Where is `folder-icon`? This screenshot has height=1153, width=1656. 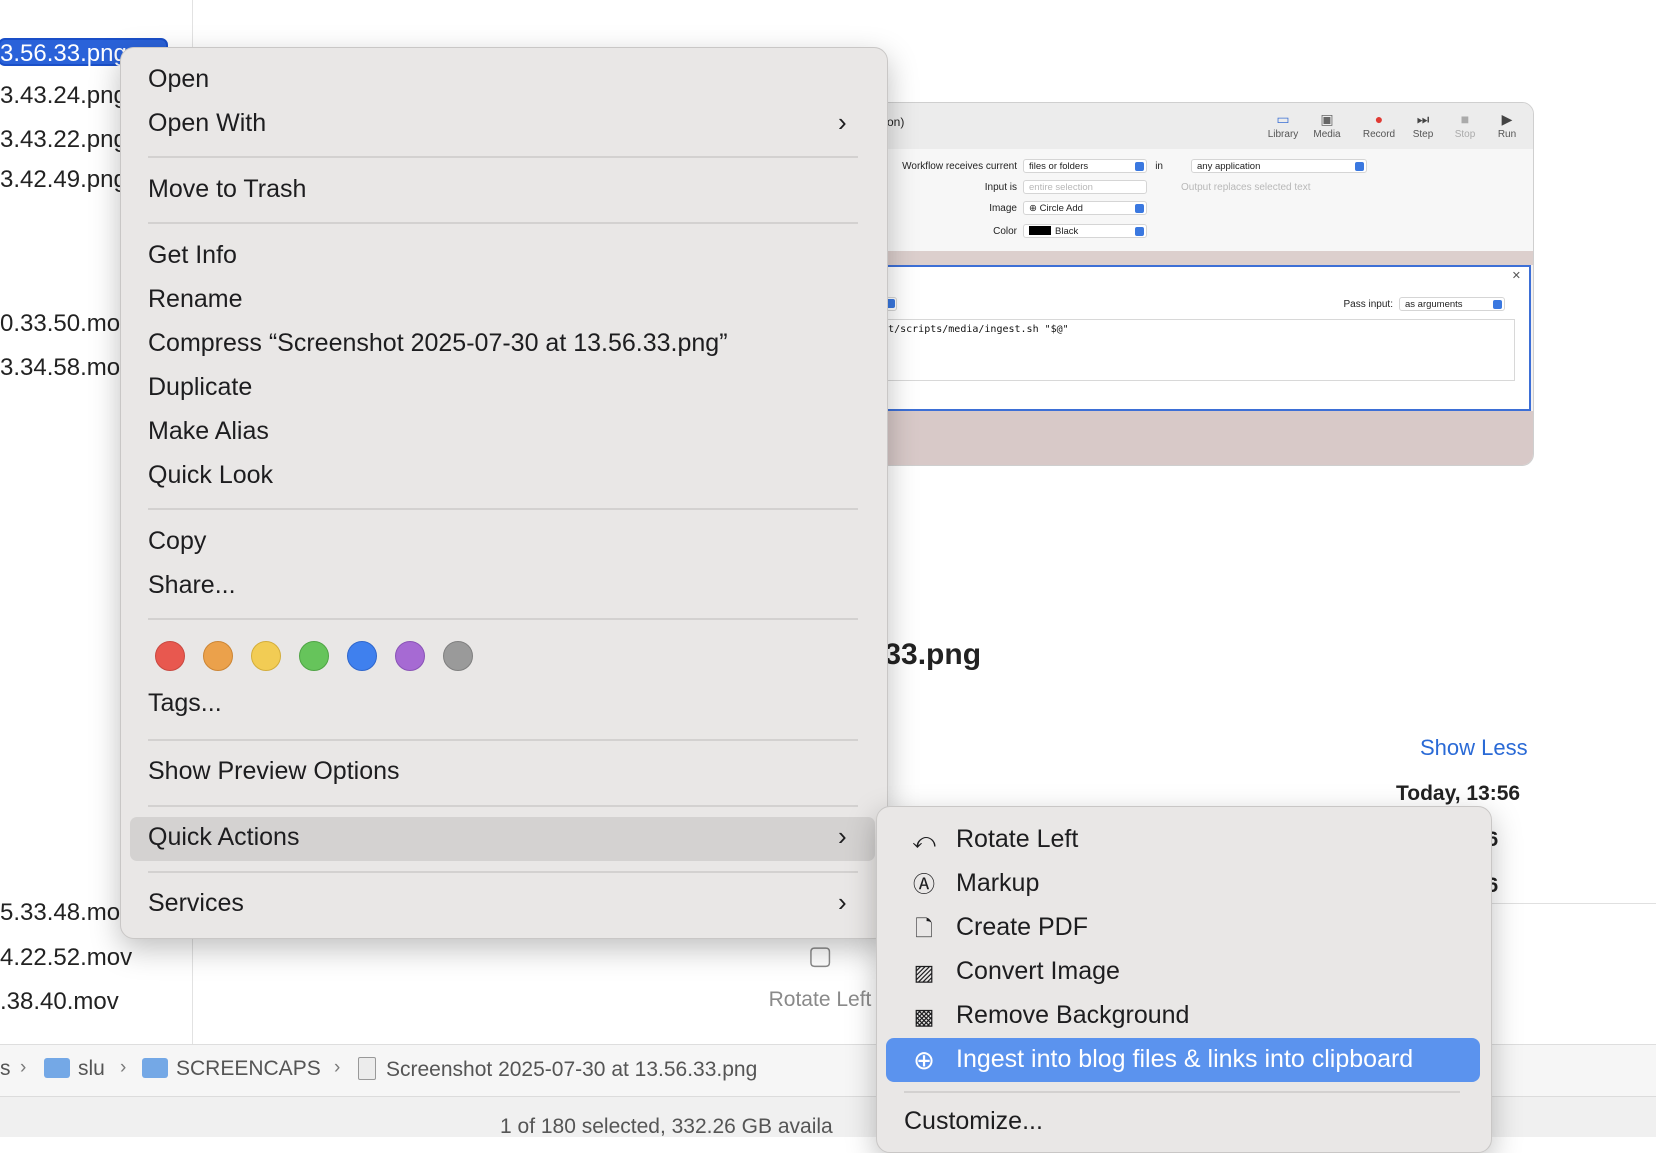 folder-icon is located at coordinates (155, 1068).